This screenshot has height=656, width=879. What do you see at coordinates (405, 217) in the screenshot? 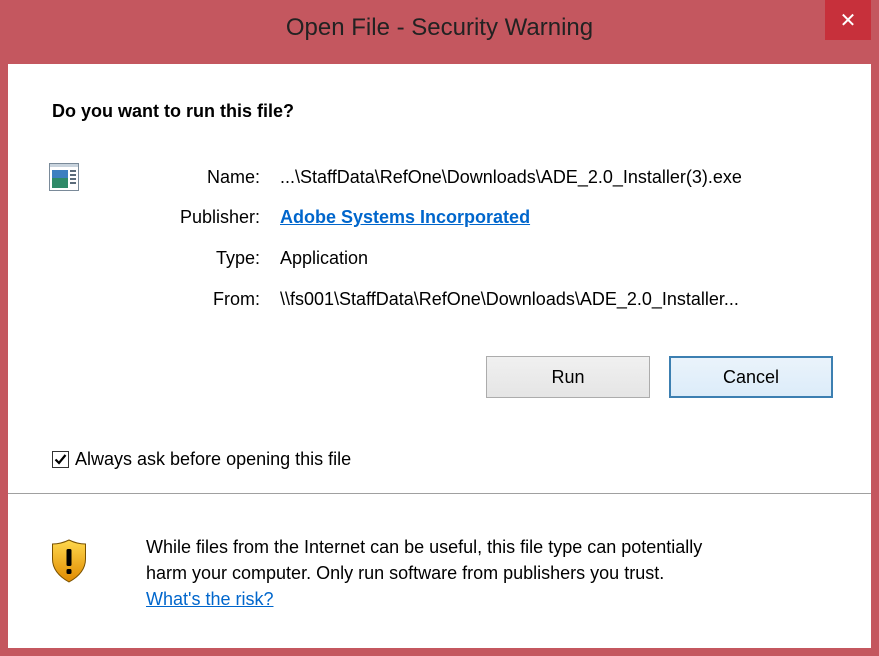
I see `publisher-link: Adobe Systems Incorporated` at bounding box center [405, 217].